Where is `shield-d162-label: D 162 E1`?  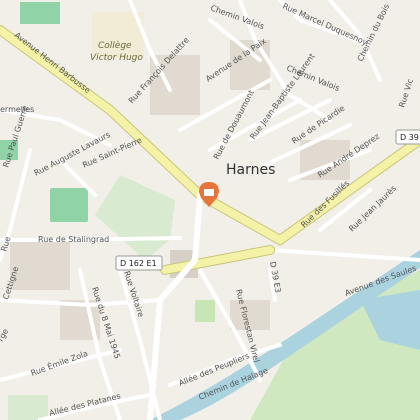
shield-d162-label: D 162 E1 is located at coordinates (138, 263).